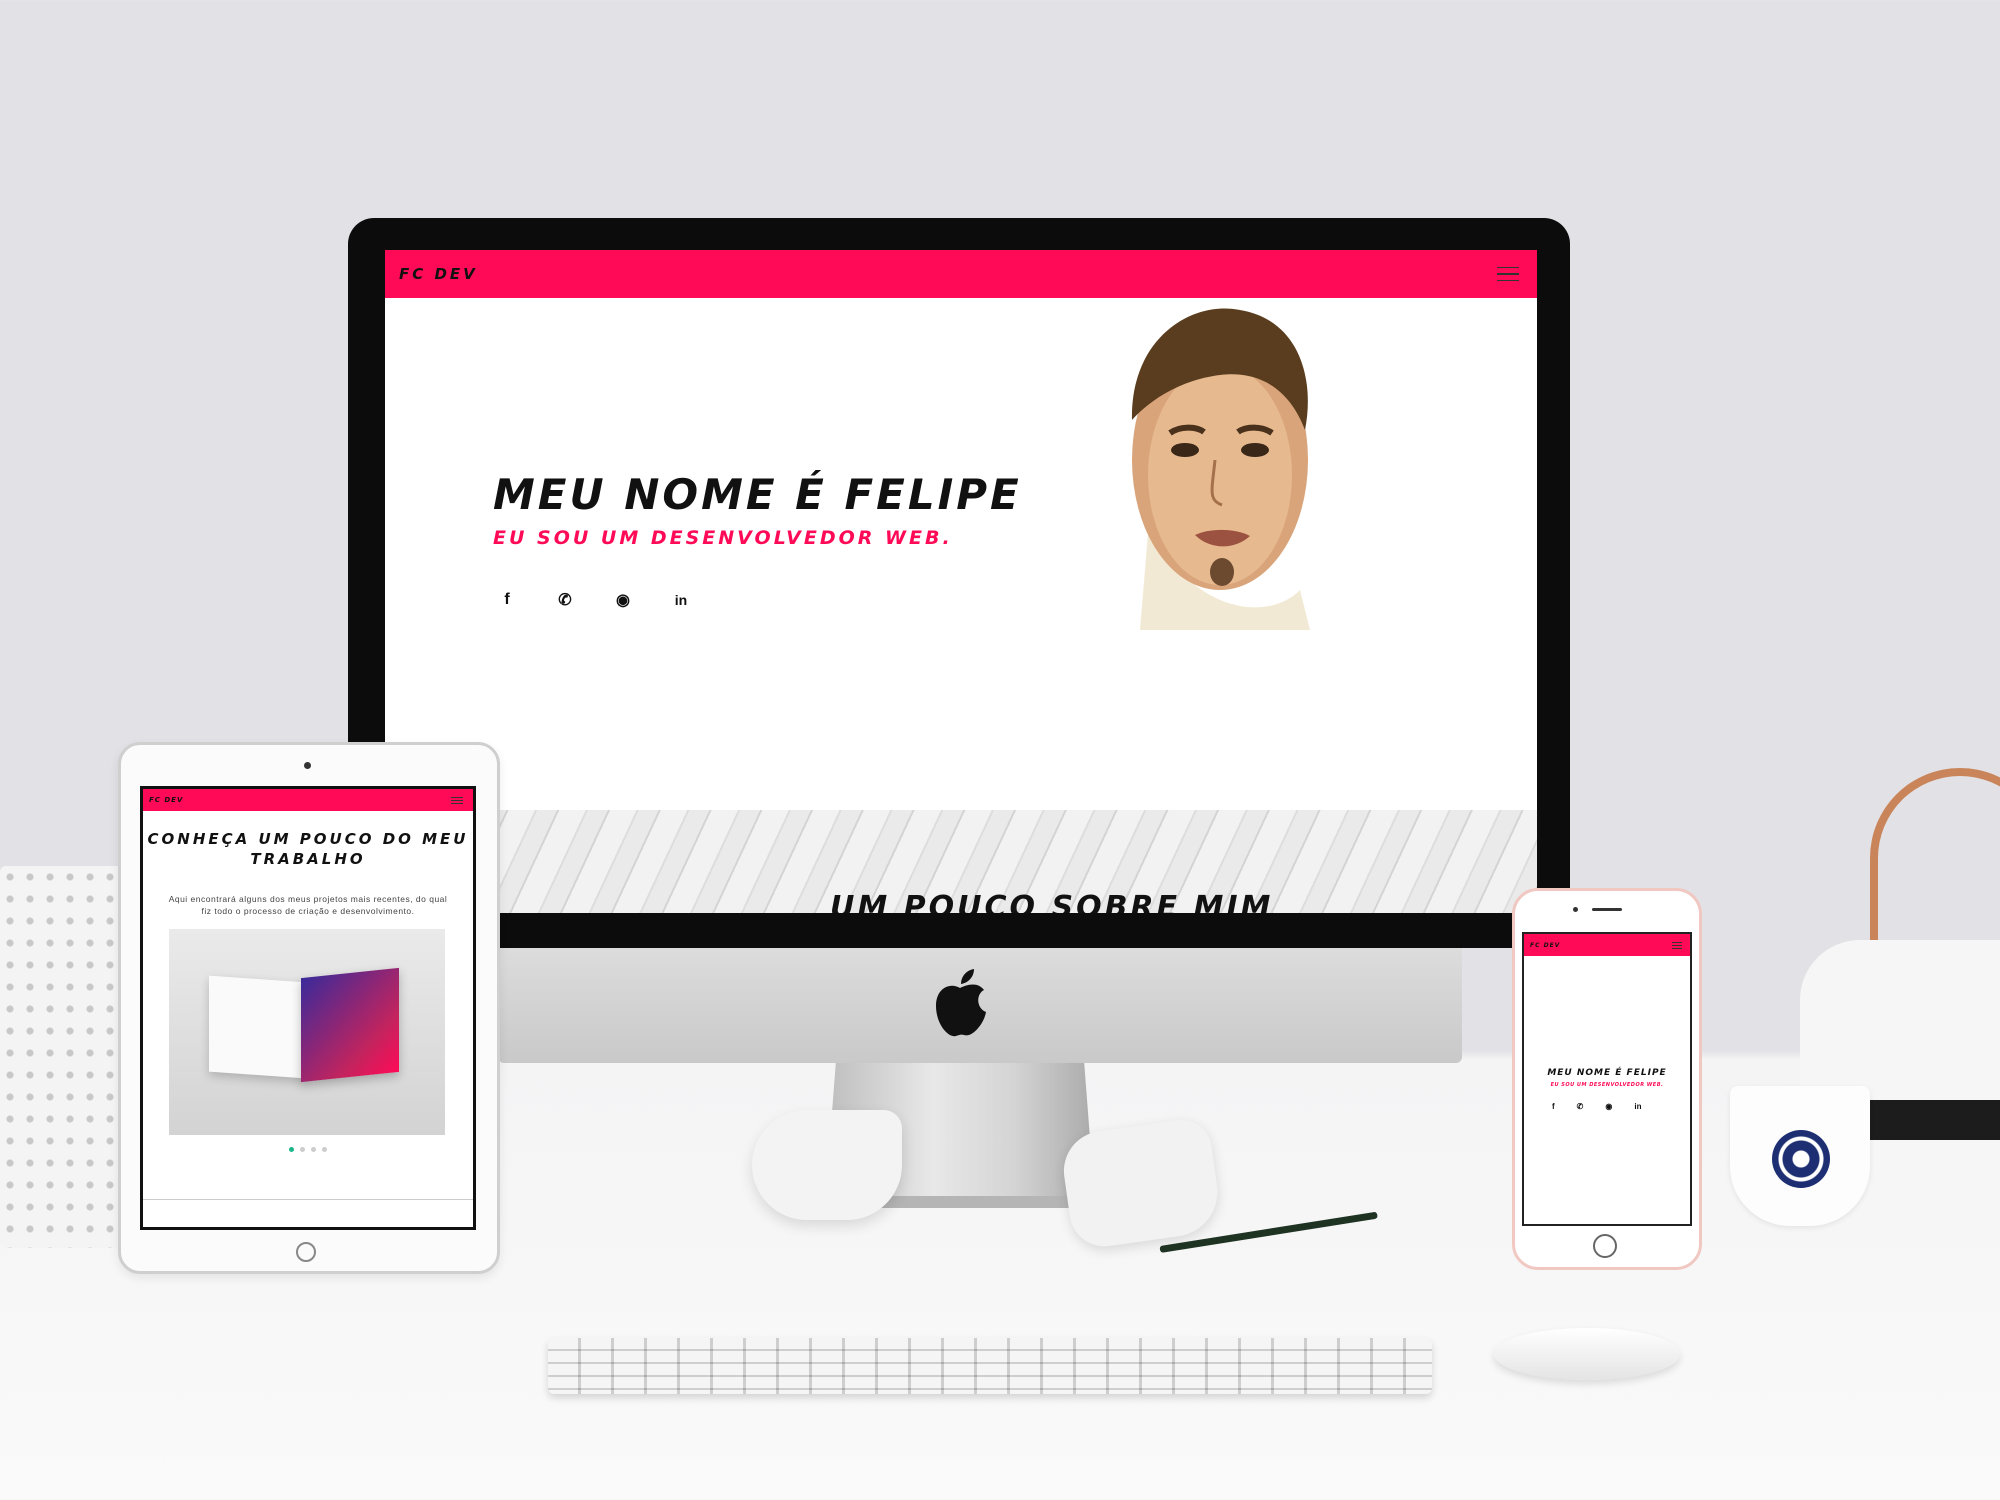  Describe the element at coordinates (757, 494) in the screenshot. I see `hero-title: MEU NOME É FELIPE` at that location.